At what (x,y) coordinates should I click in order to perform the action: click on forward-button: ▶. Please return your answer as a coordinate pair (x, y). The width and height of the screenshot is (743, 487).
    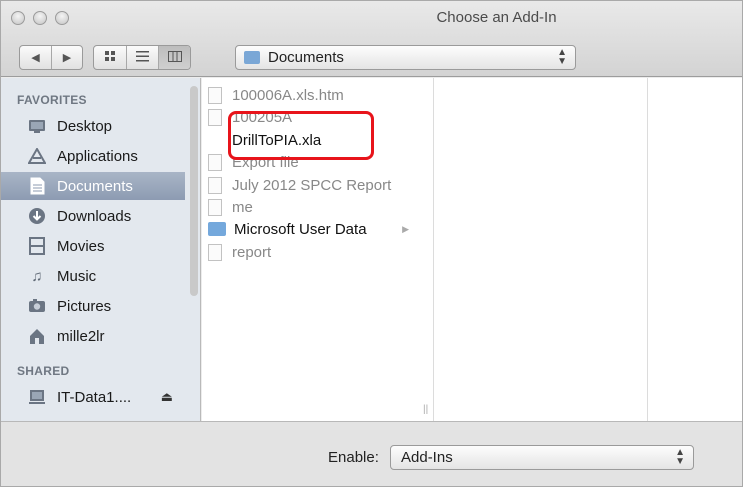
    Looking at the image, I should click on (66, 57).